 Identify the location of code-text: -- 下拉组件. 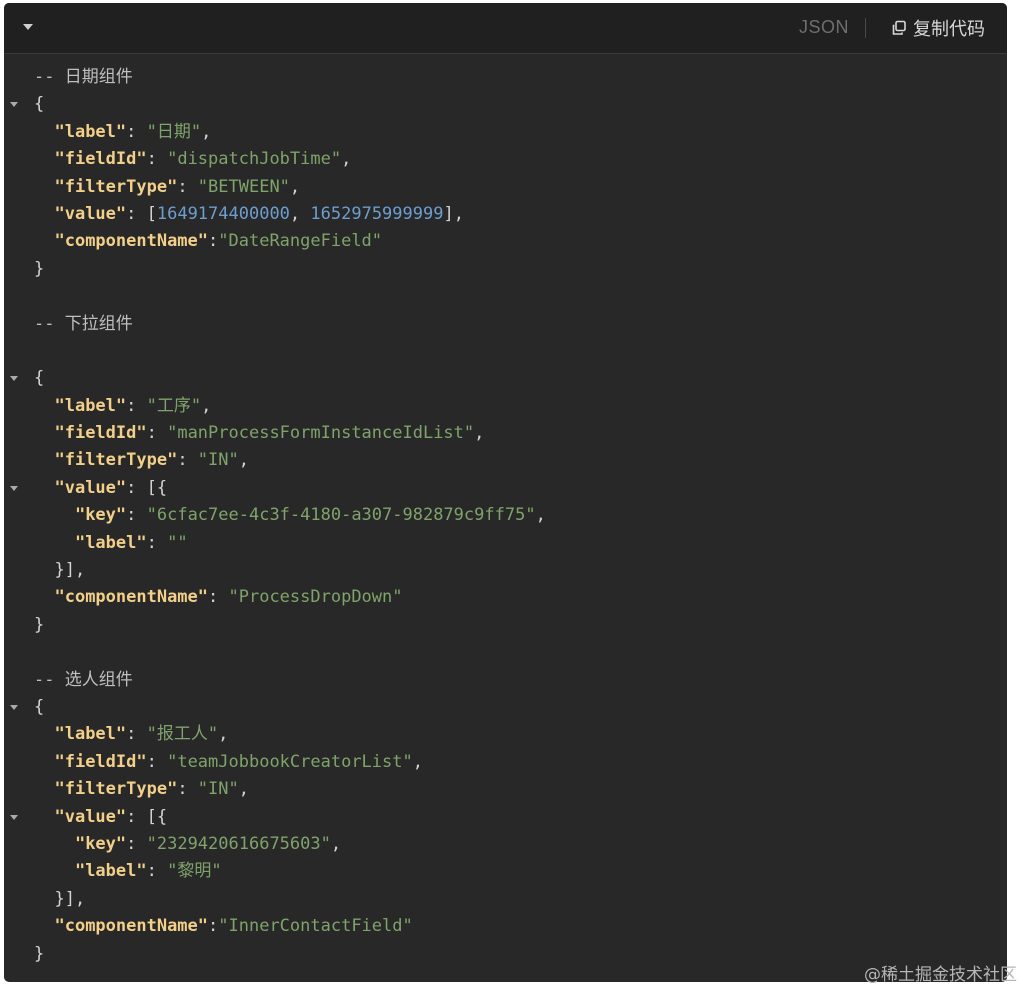
(83, 324).